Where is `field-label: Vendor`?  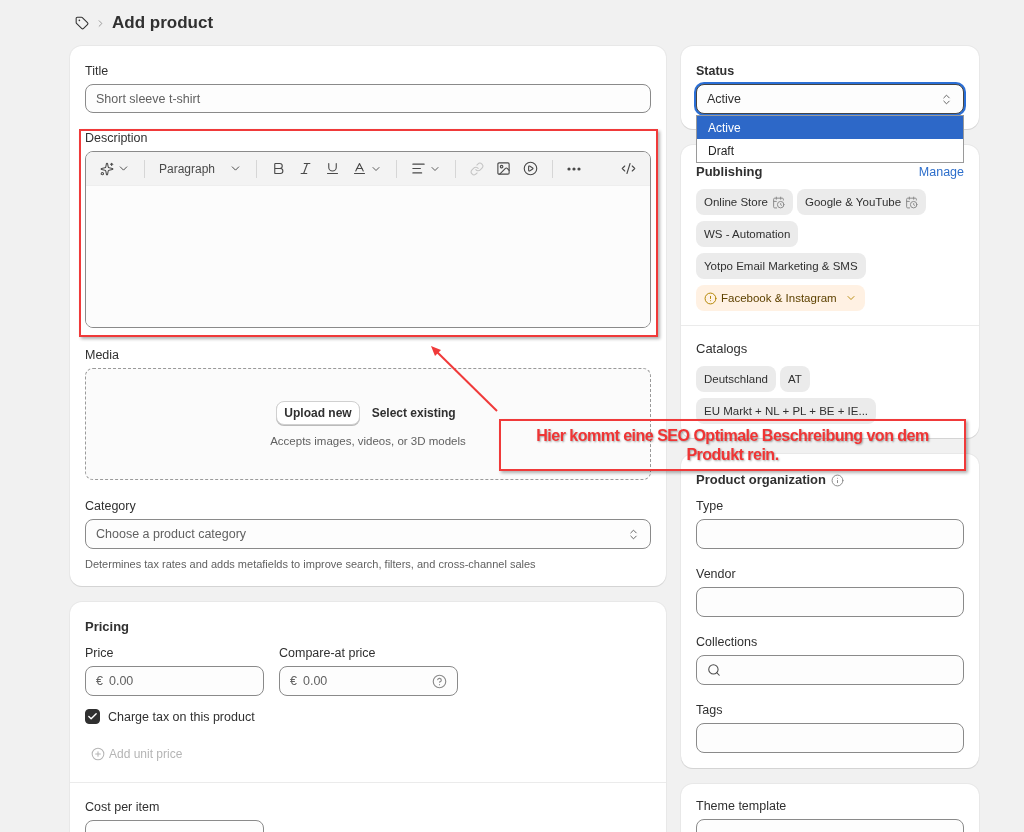 field-label: Vendor is located at coordinates (716, 574).